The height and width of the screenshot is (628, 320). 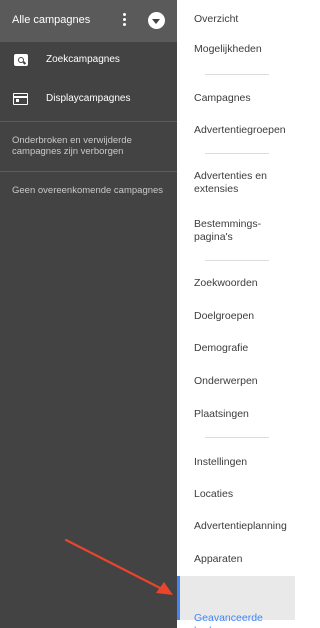 I want to click on menu-item-apparaten: Apparaten, so click(x=236, y=559).